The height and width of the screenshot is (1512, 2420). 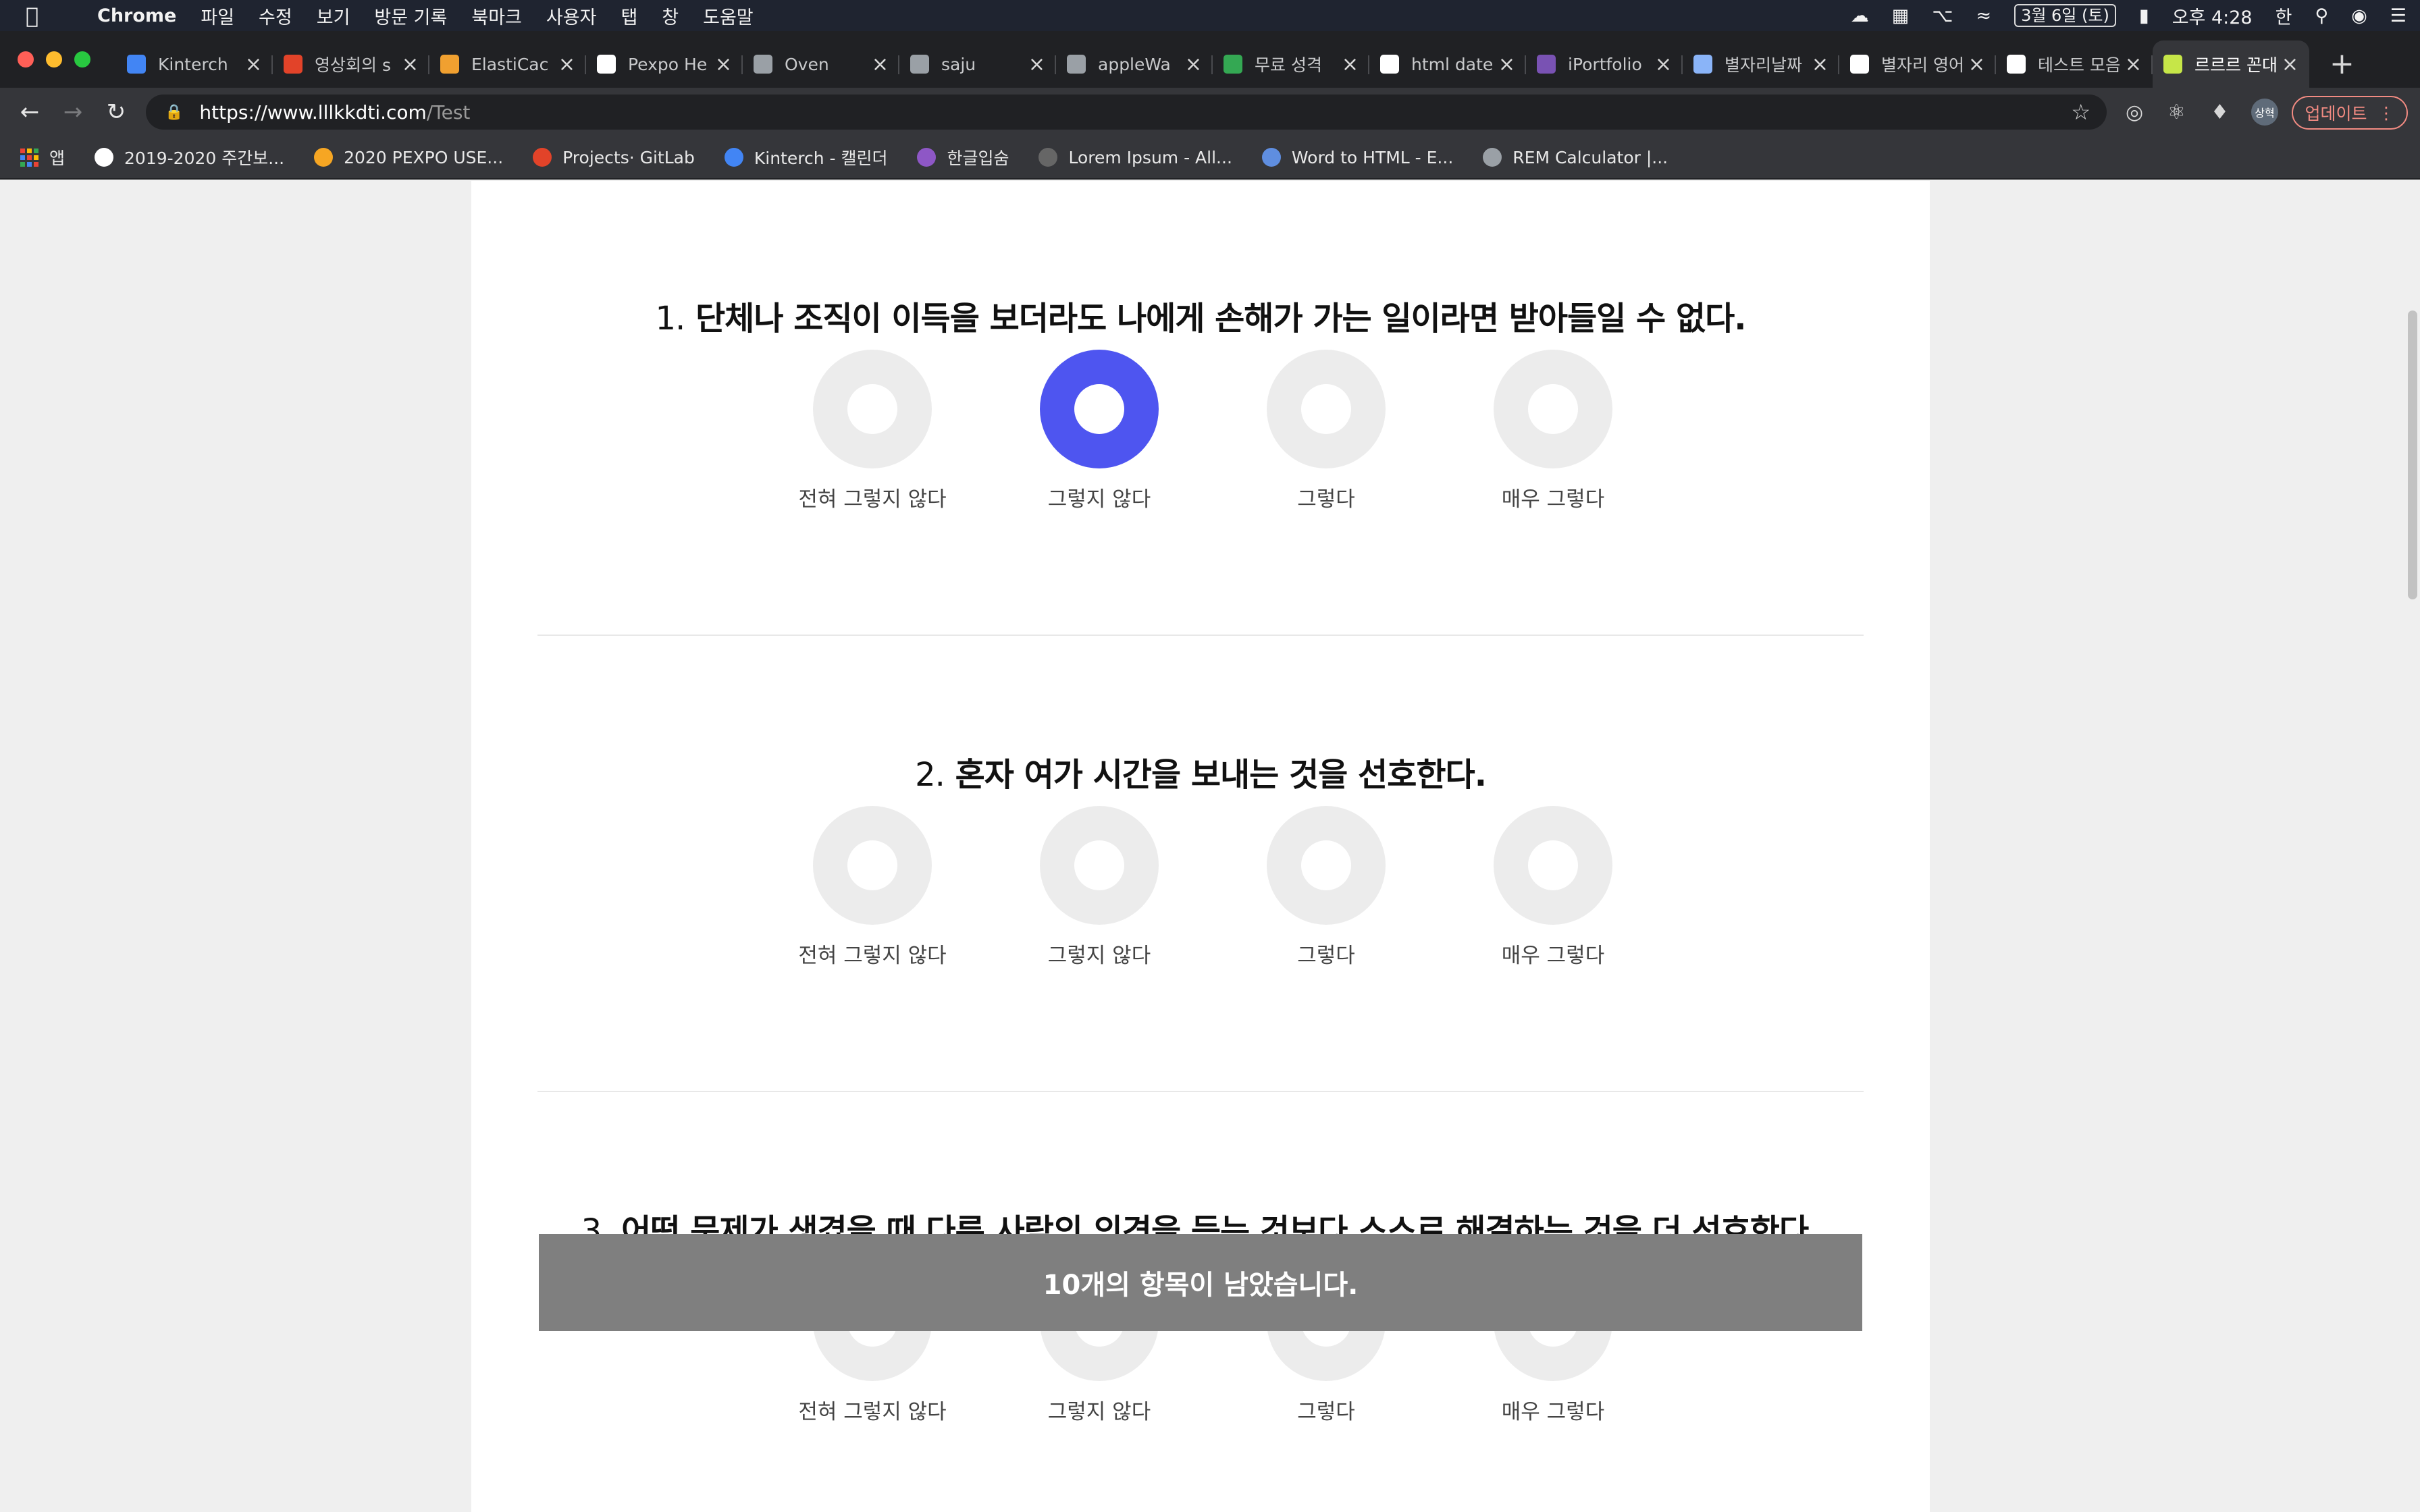 I want to click on menu-history: 방문 기록, so click(x=410, y=16).